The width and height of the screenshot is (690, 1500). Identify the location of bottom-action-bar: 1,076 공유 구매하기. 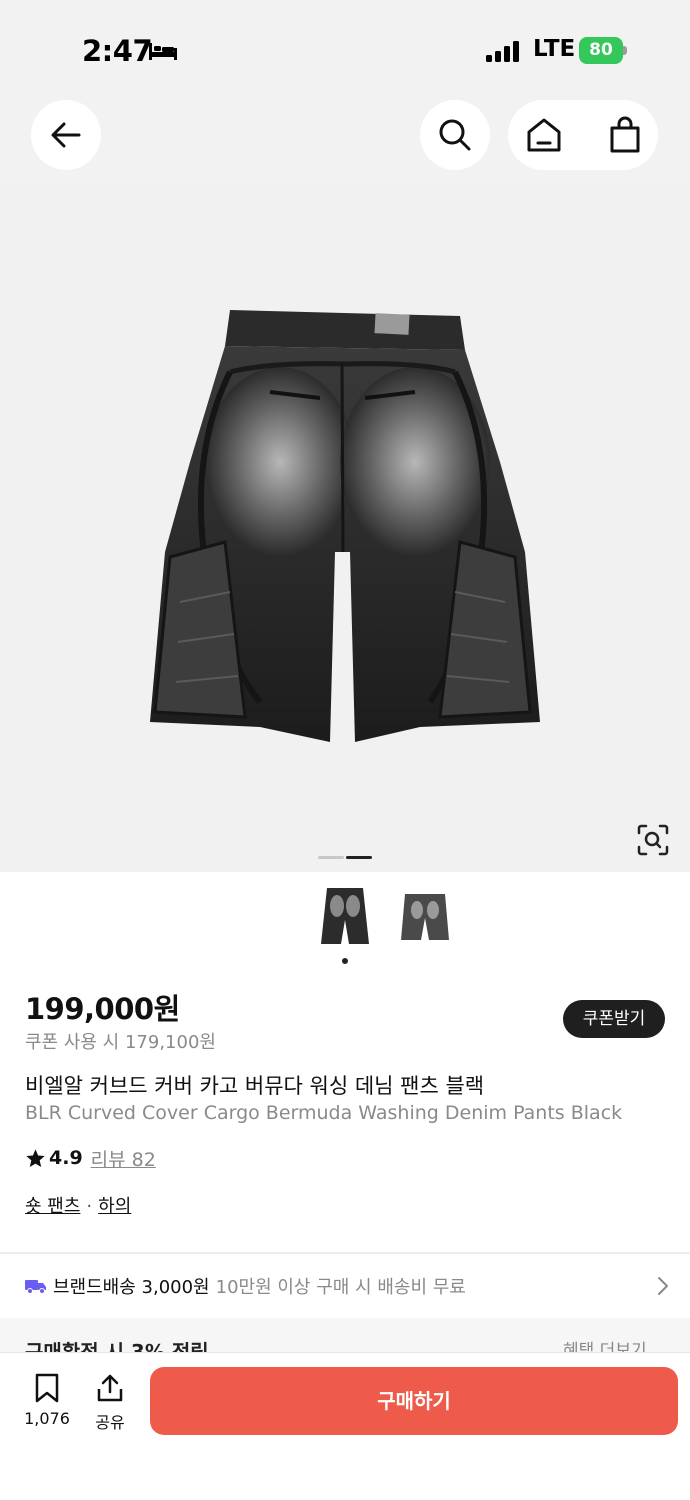
(345, 1426).